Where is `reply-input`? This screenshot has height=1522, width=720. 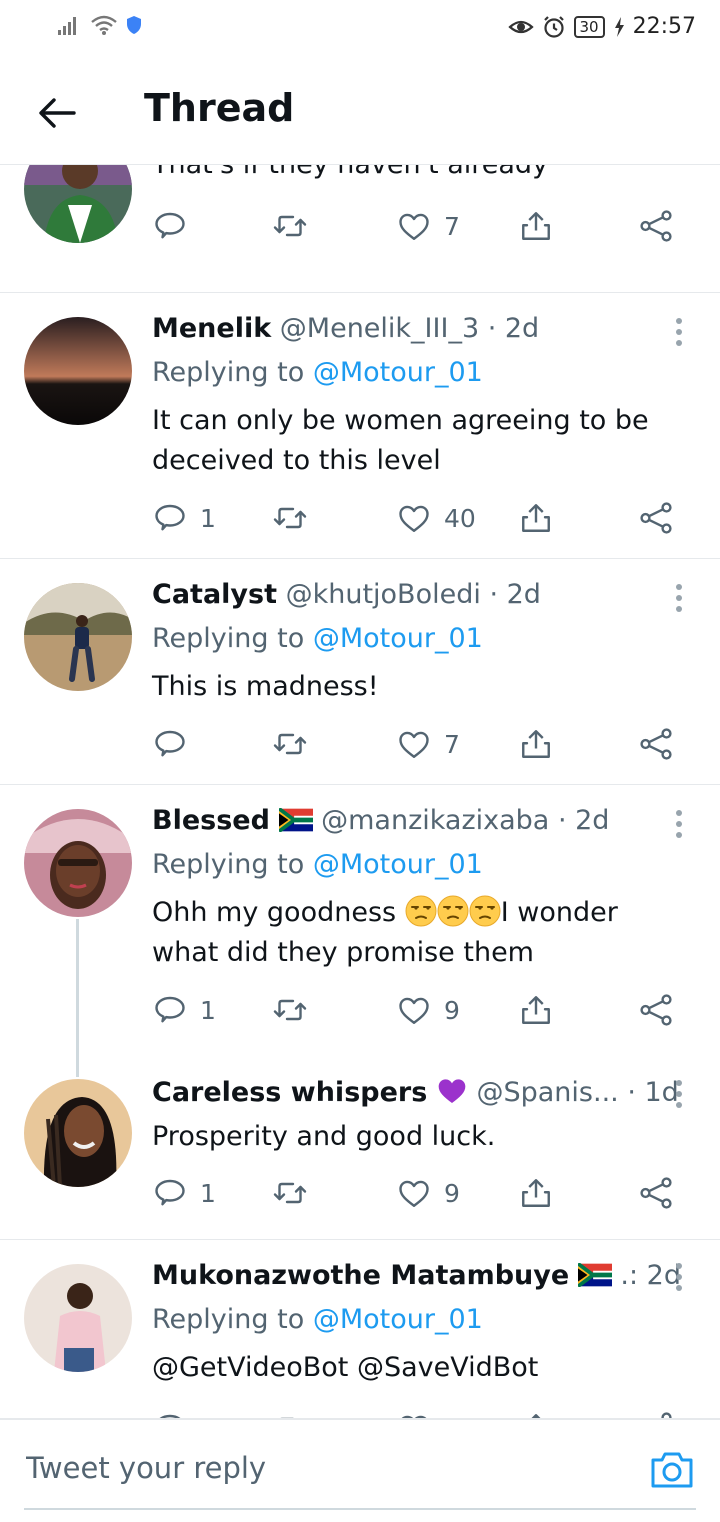 reply-input is located at coordinates (306, 1468).